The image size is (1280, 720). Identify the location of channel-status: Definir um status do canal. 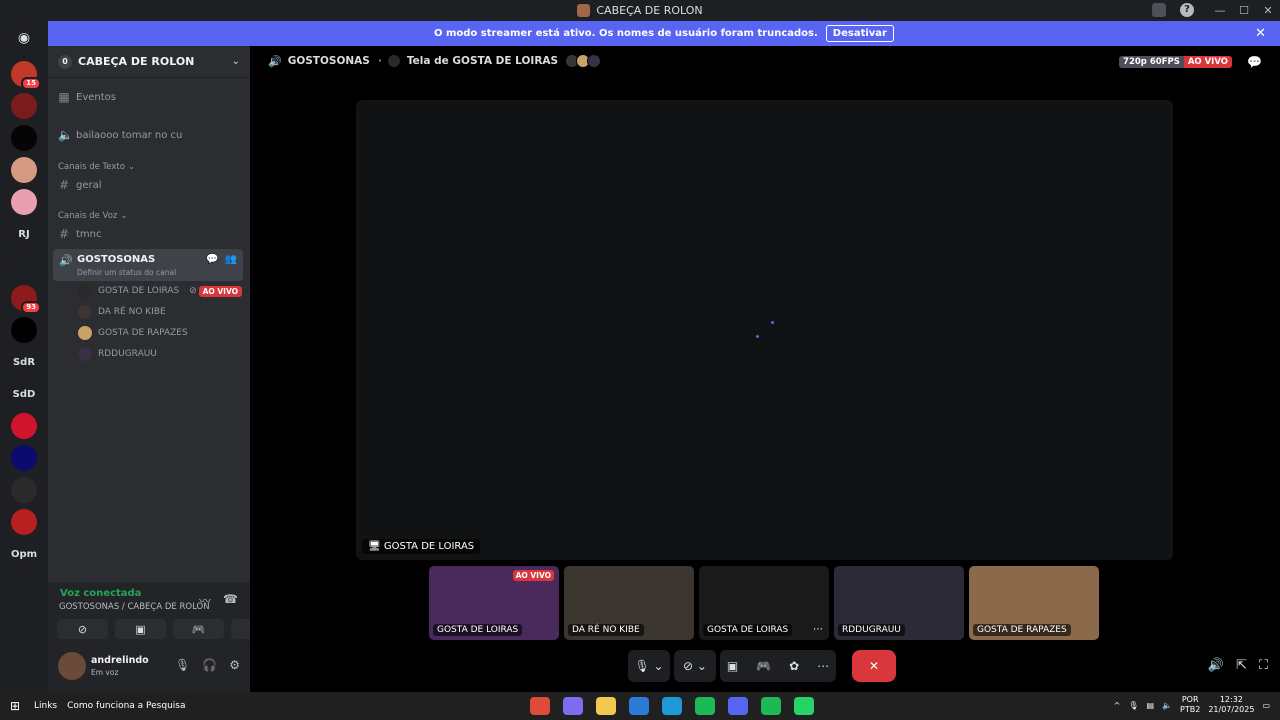
(126, 272).